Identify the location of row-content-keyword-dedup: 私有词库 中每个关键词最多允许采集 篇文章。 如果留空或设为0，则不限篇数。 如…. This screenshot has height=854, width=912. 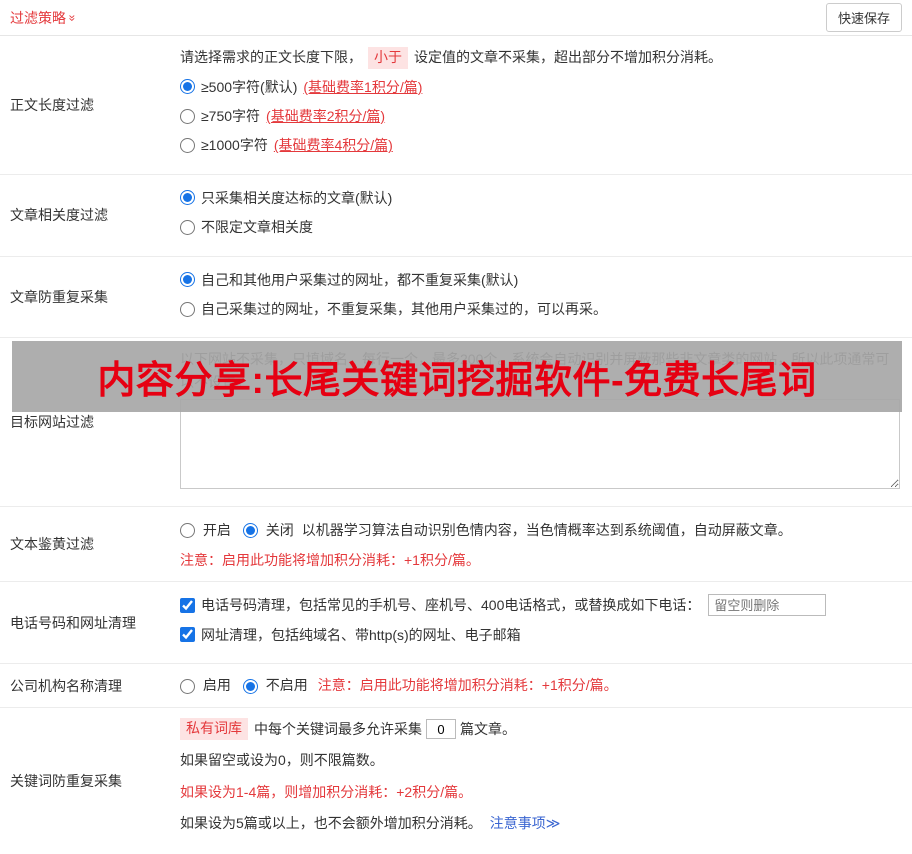
(542, 781).